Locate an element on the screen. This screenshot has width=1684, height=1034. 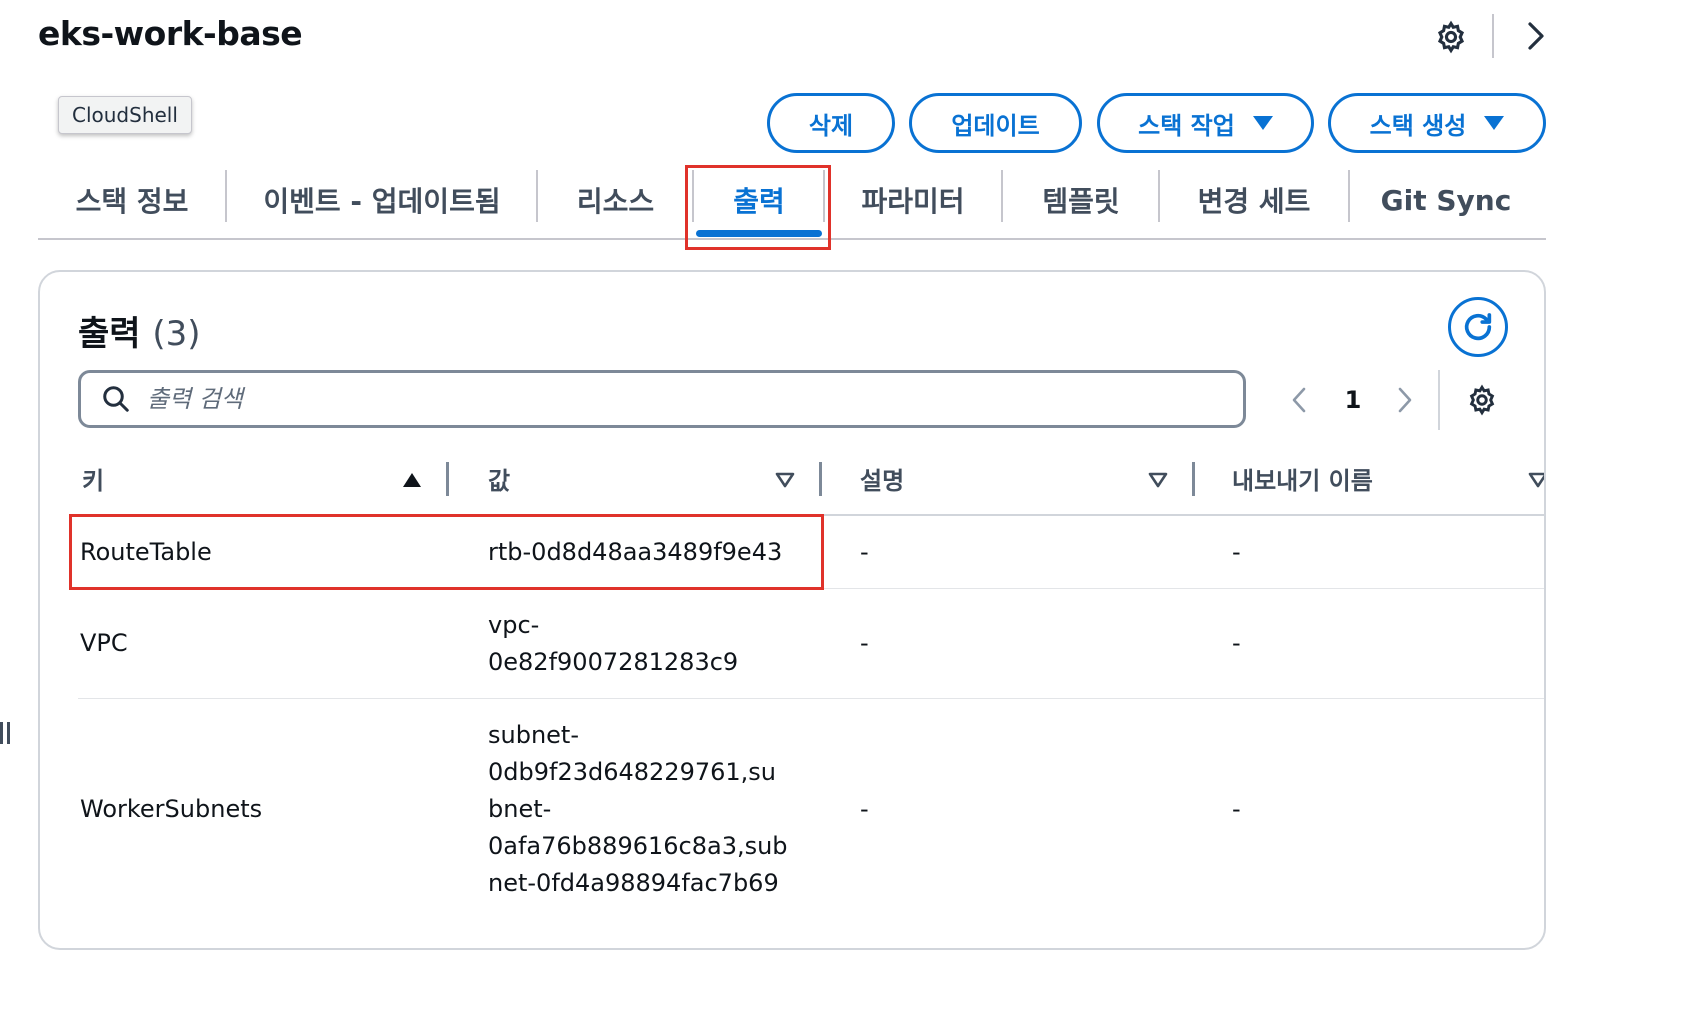
cell-key: WorkerSubnets is located at coordinates (171, 809).